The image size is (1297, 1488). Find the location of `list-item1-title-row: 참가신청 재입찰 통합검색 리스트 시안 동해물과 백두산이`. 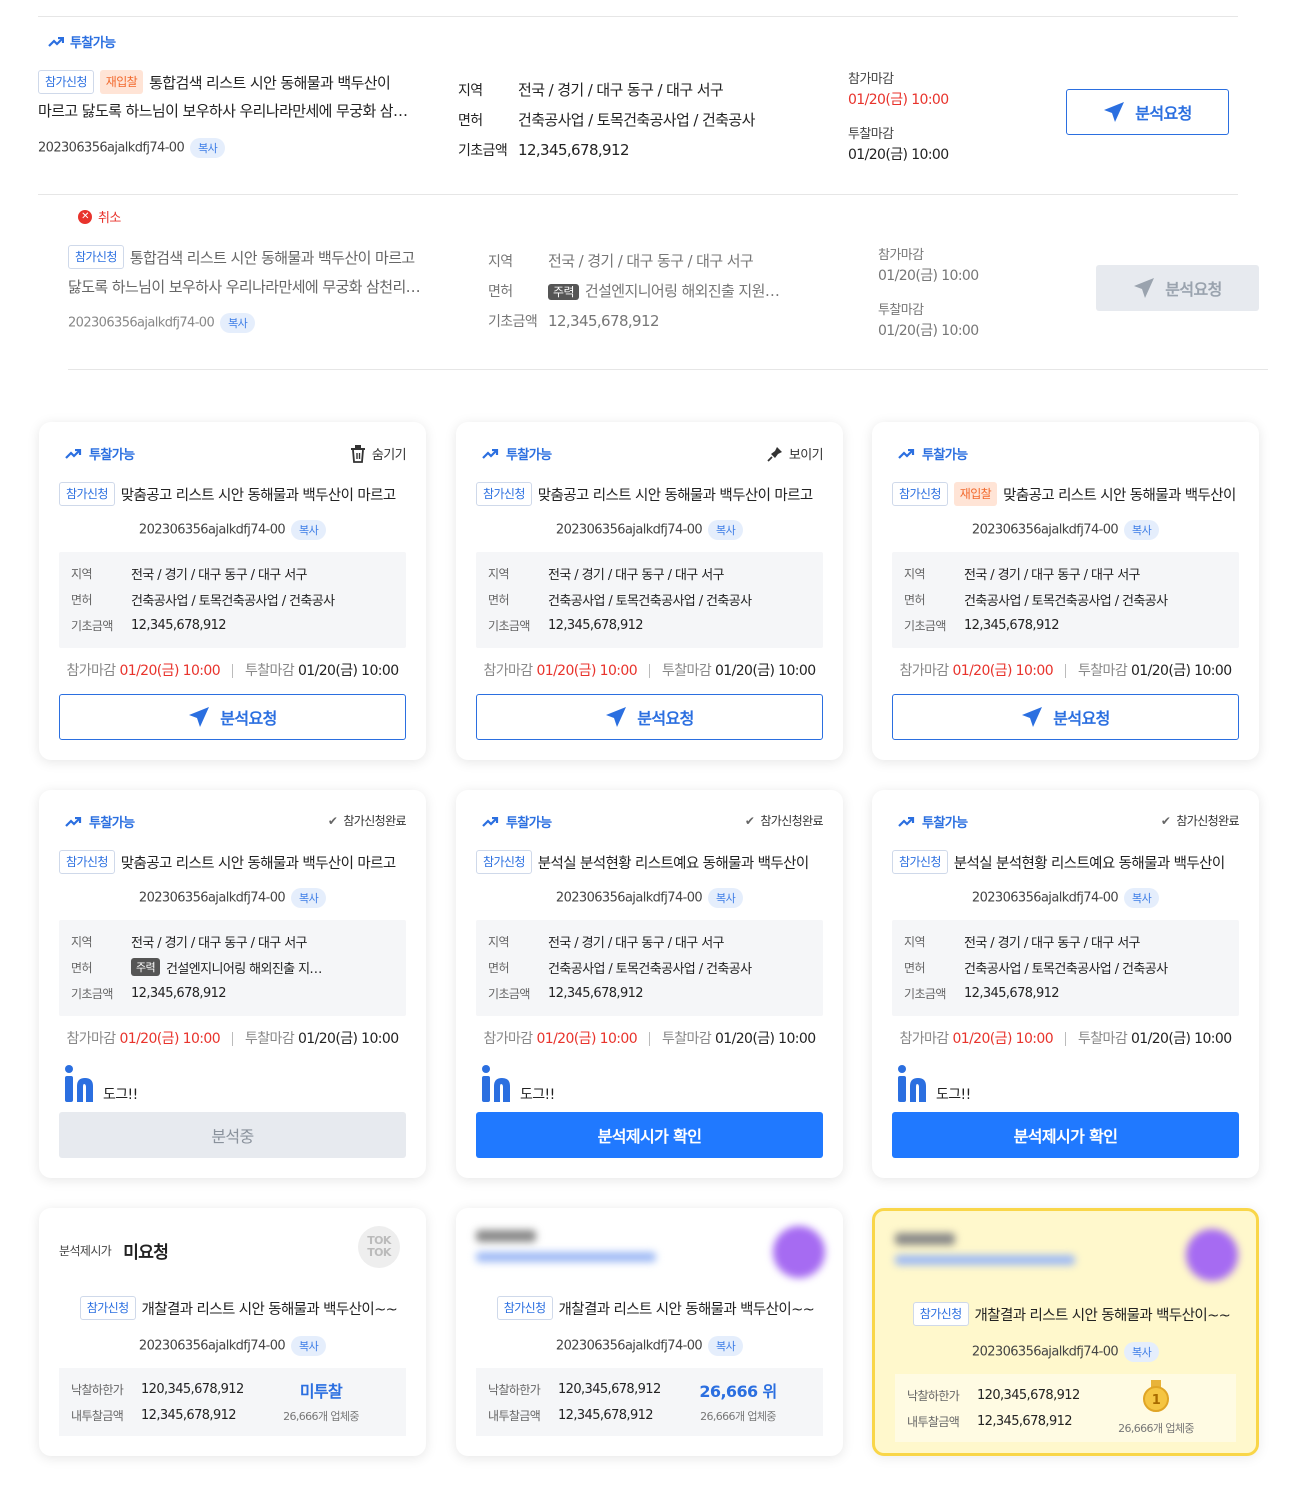

list-item1-title-row: 참가신청 재입찰 통합검색 리스트 시안 동해물과 백두산이 is located at coordinates (214, 82).